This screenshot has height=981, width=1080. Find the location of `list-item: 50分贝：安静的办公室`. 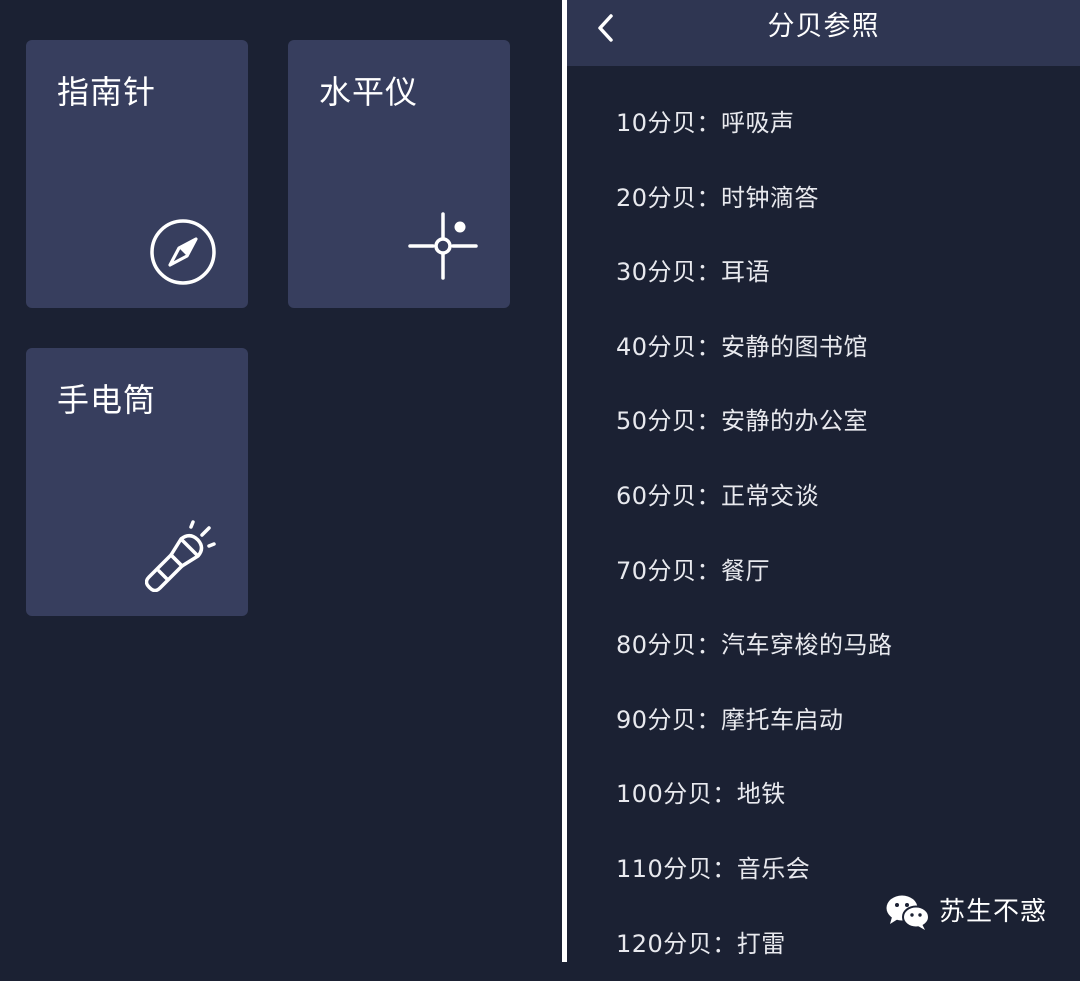

list-item: 50分贝：安静的办公室 is located at coordinates (742, 421).